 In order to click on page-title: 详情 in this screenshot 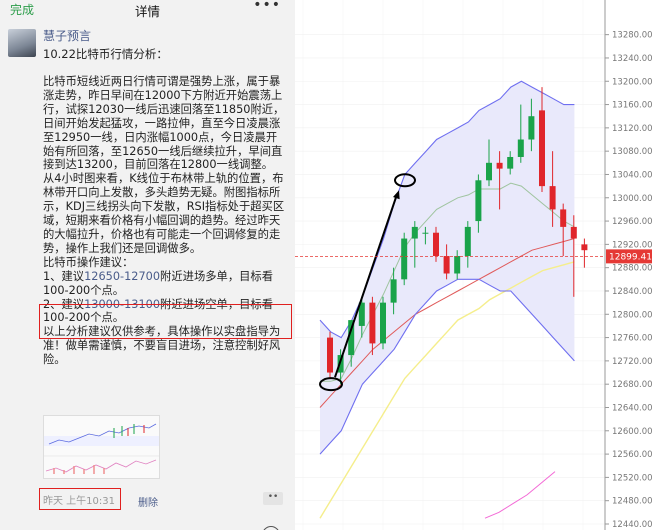, I will do `click(147, 11)`.